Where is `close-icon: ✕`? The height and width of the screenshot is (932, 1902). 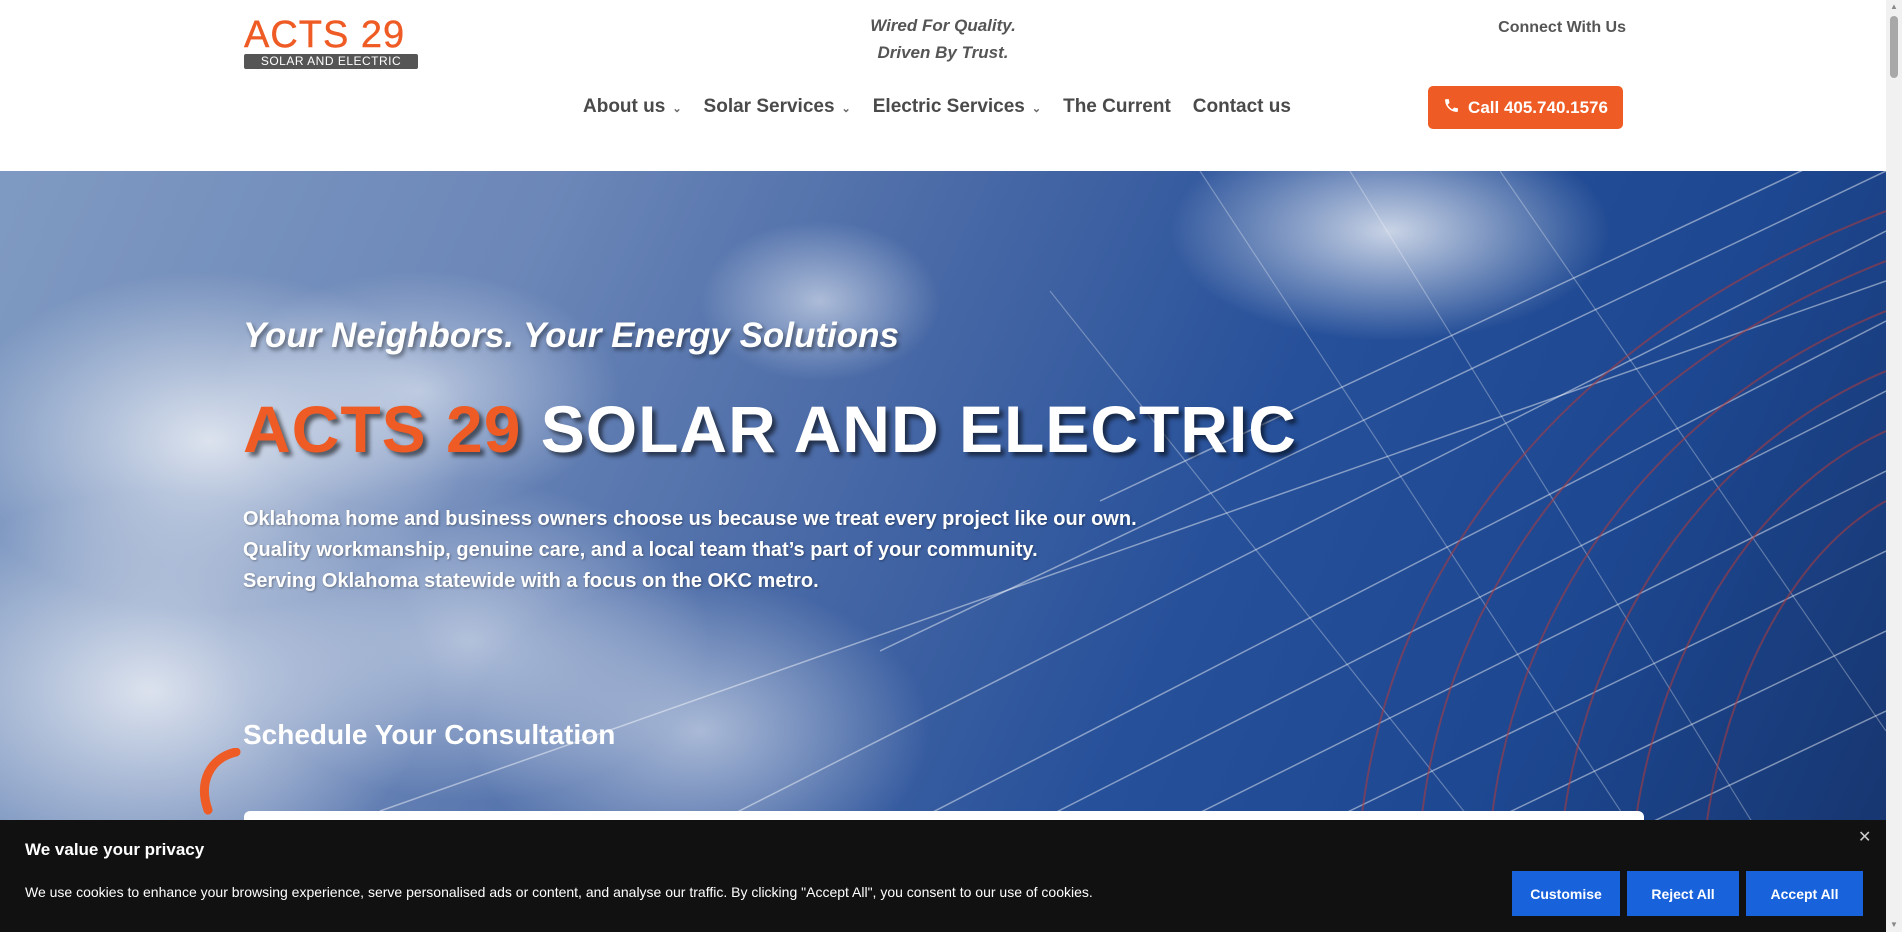 close-icon: ✕ is located at coordinates (1864, 837).